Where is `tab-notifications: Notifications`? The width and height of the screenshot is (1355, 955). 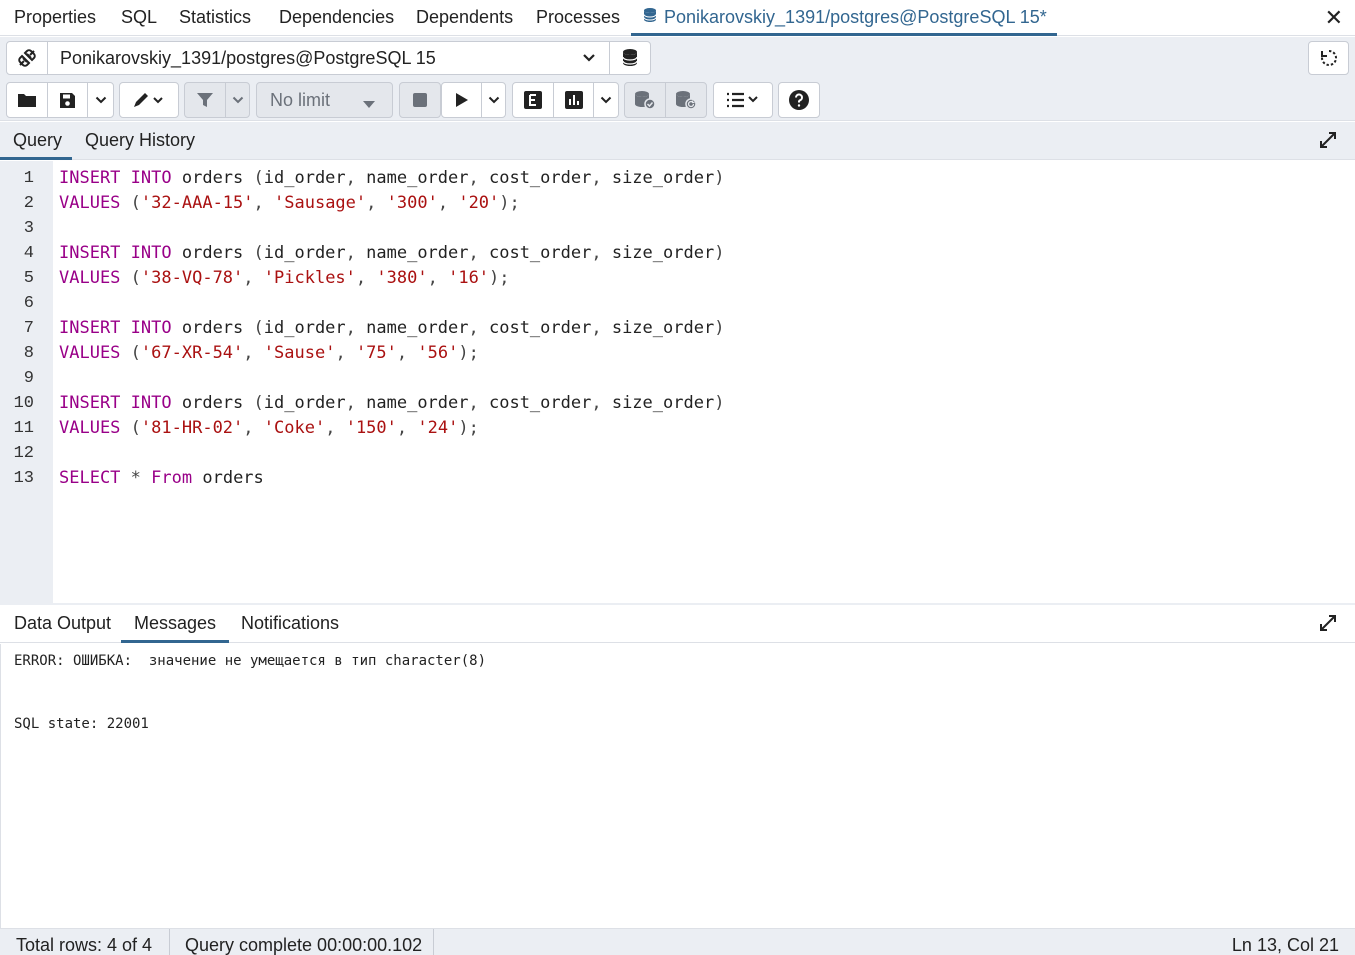 tab-notifications: Notifications is located at coordinates (290, 624).